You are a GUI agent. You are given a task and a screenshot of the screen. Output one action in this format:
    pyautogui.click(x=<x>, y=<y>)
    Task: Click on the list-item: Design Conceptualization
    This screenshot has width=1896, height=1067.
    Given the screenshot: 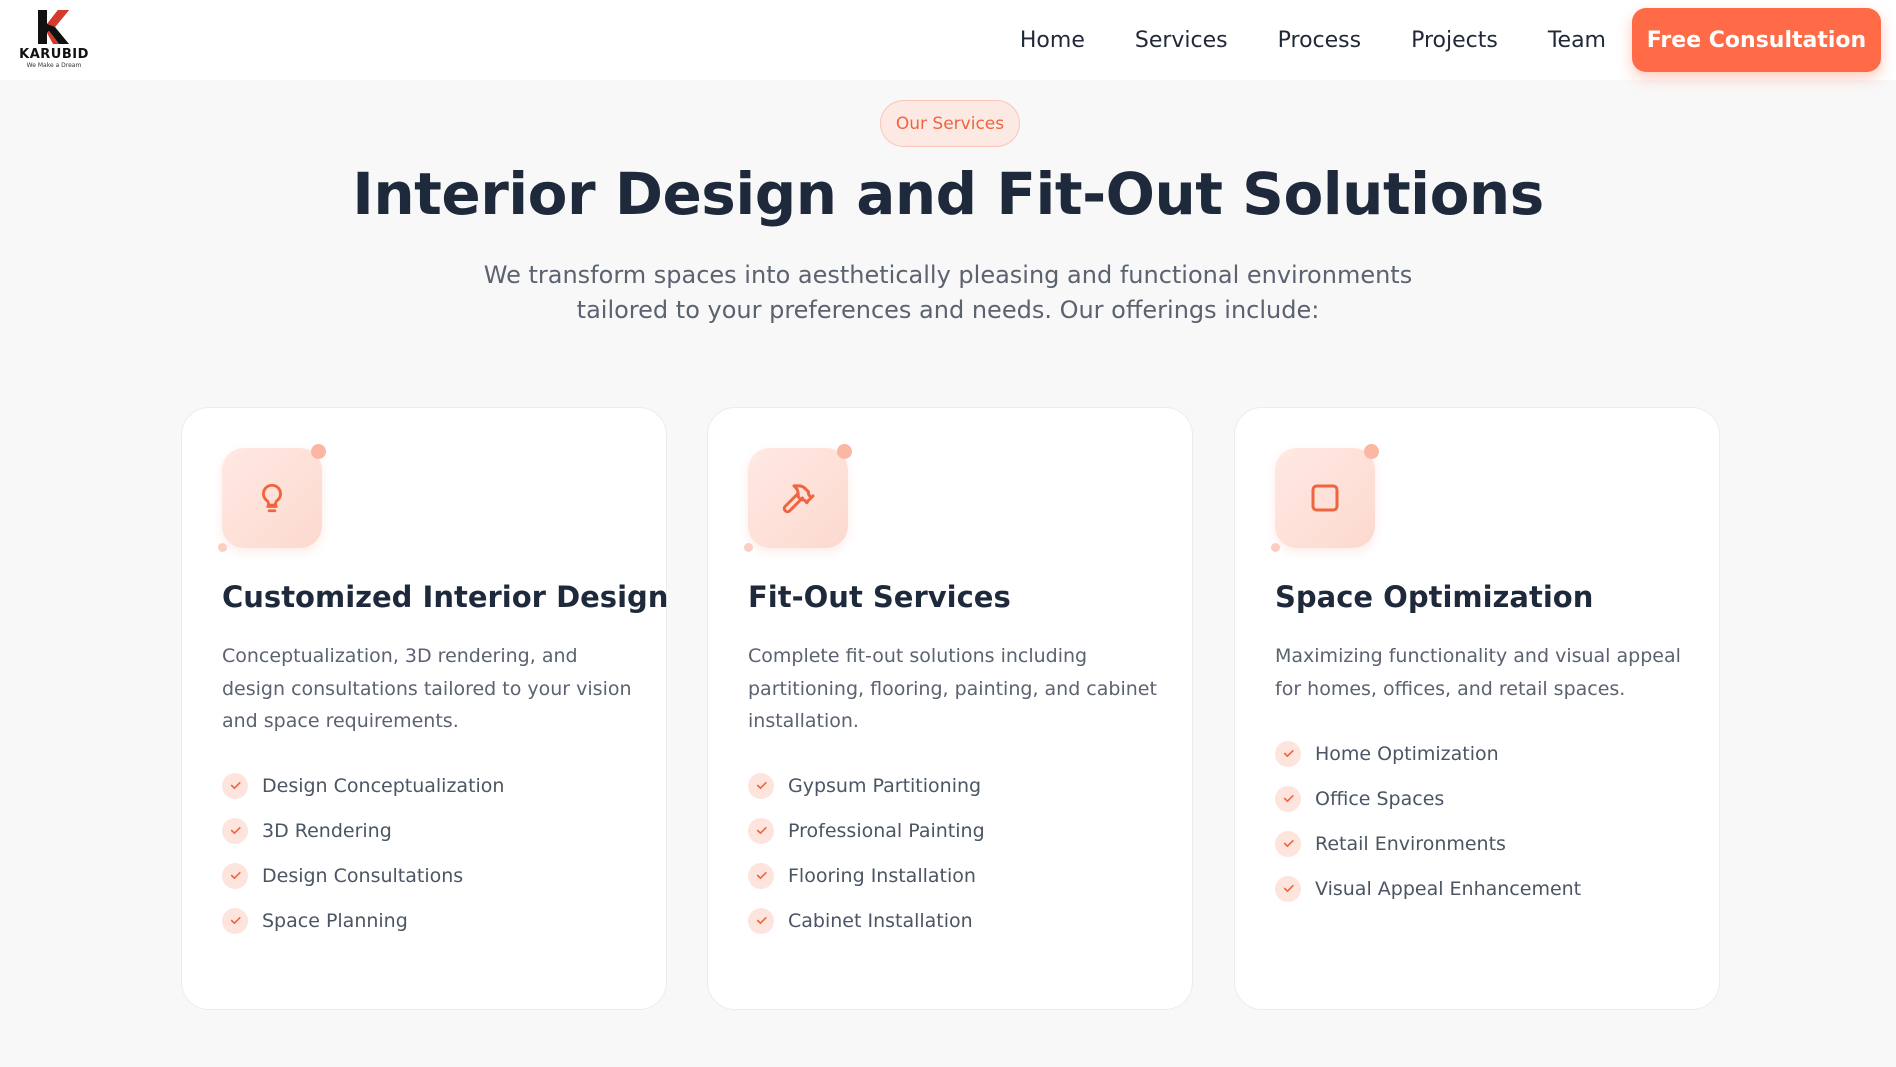 What is the action you would take?
    pyautogui.click(x=432, y=785)
    